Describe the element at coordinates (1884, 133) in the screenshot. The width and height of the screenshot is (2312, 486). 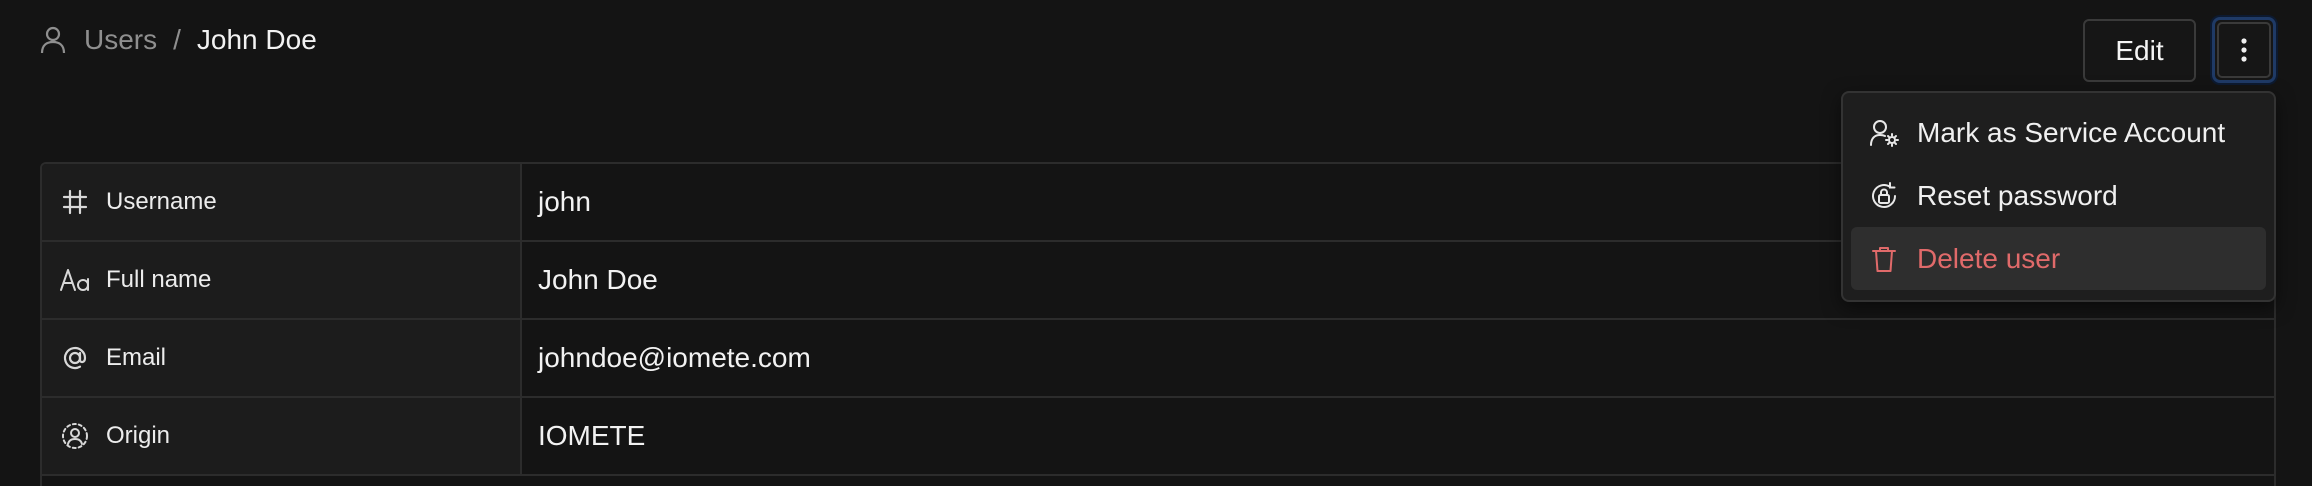
I see `user-cog-icon` at that location.